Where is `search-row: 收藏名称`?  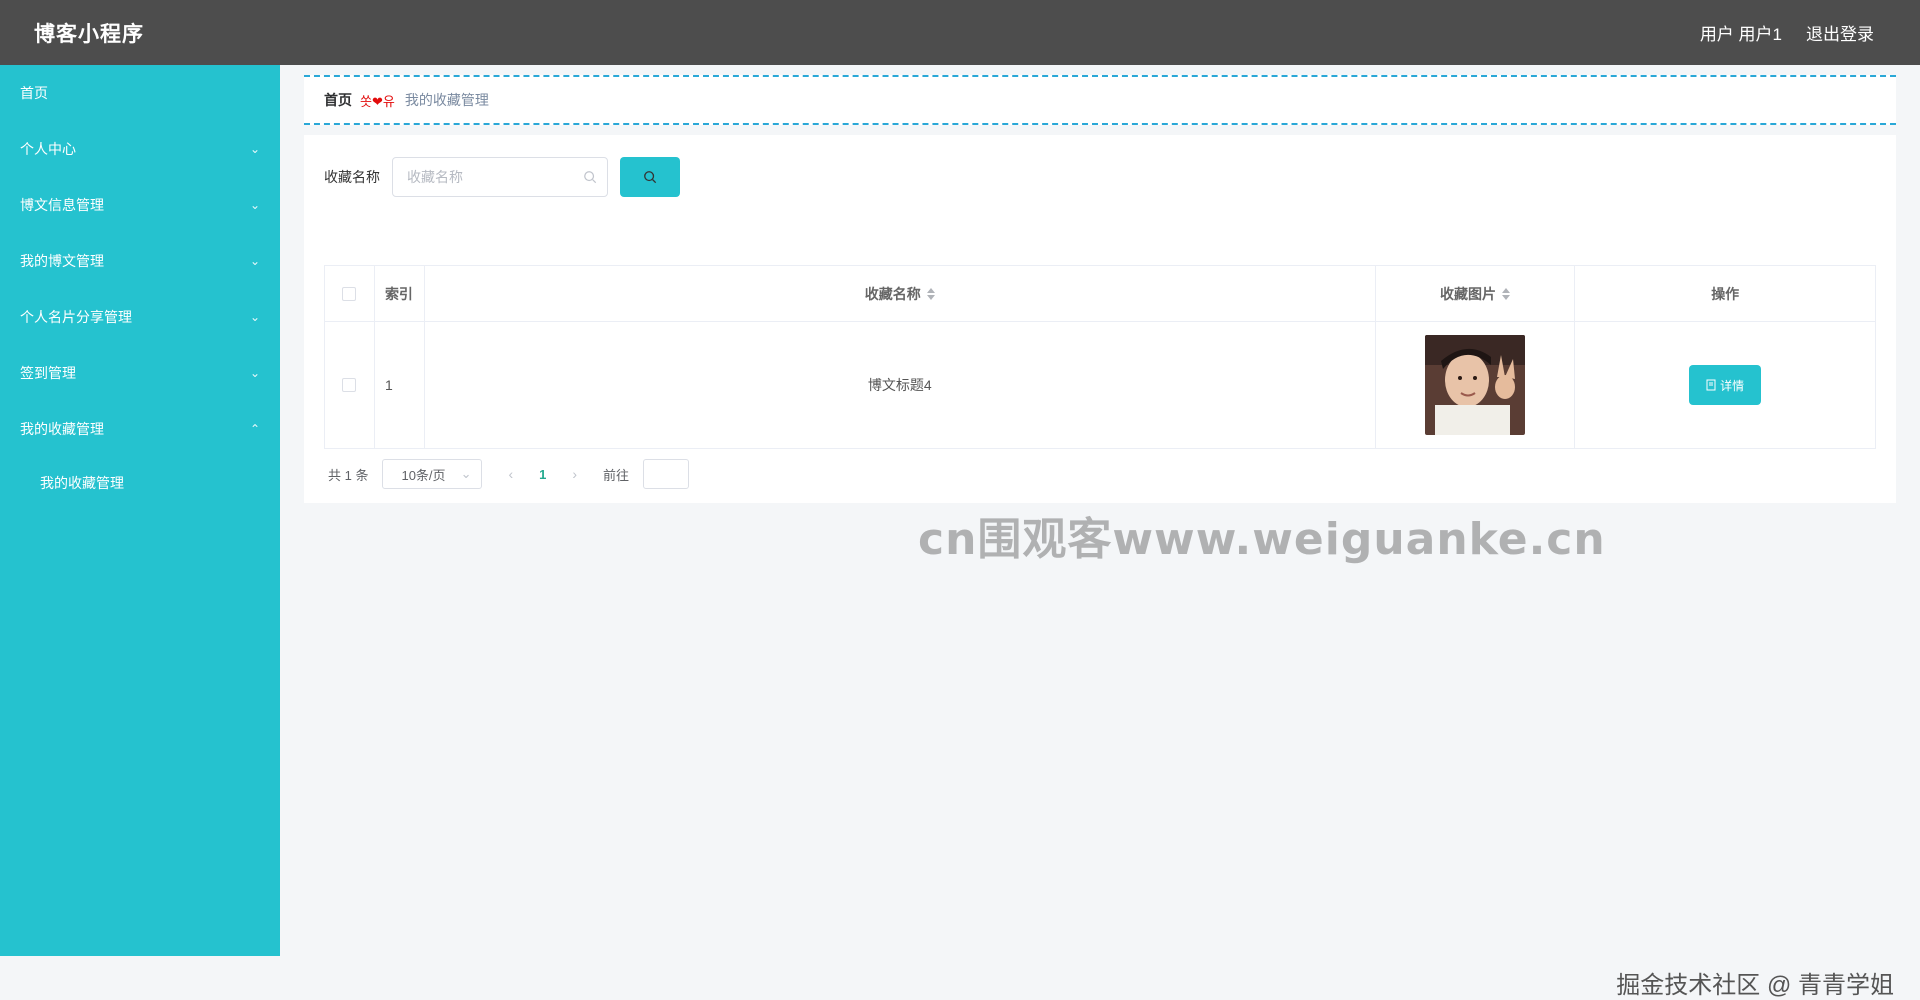
search-row: 收藏名称 is located at coordinates (502, 177).